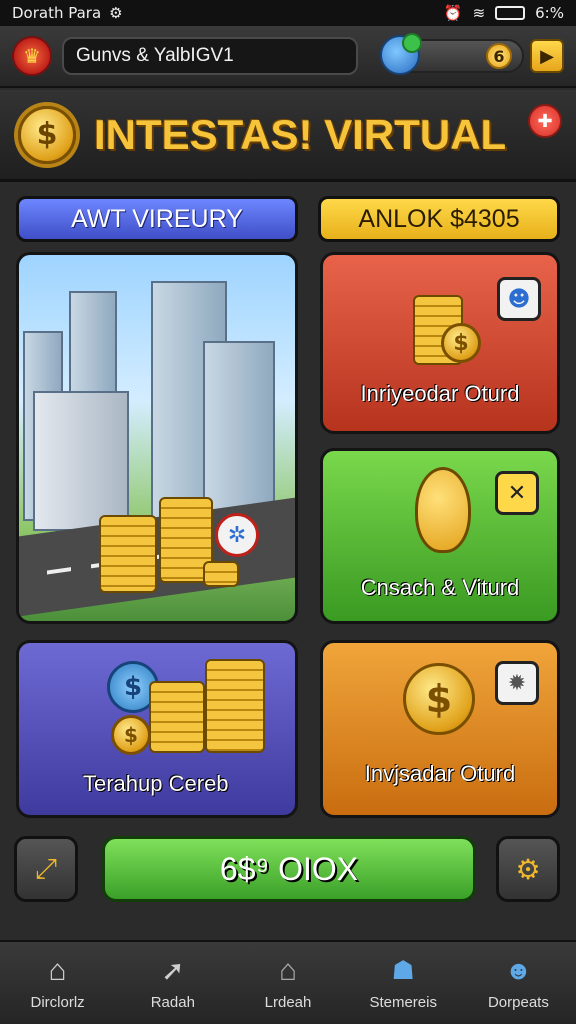 The image size is (576, 1024). What do you see at coordinates (288, 1002) in the screenshot?
I see `nav-label: Lrdeah` at bounding box center [288, 1002].